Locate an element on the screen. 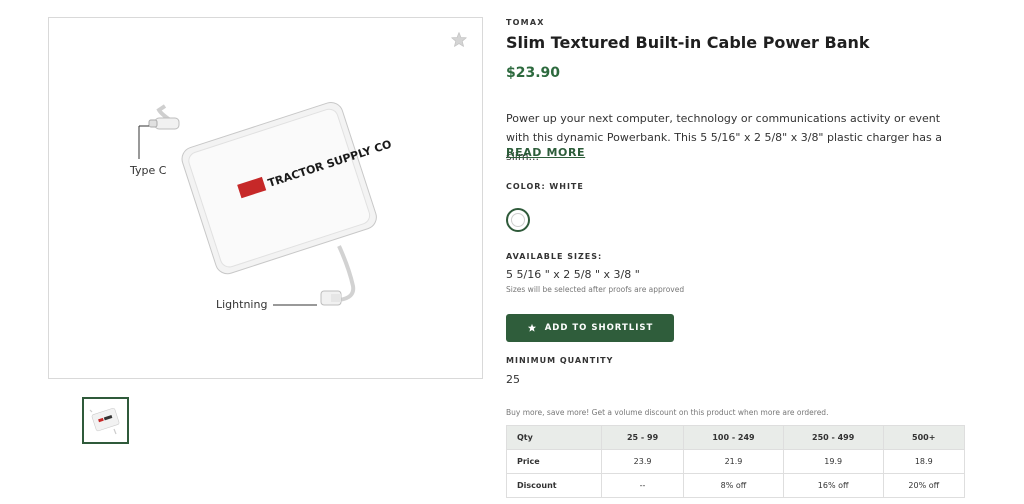  pricing-row-label: Discount is located at coordinates (554, 485).